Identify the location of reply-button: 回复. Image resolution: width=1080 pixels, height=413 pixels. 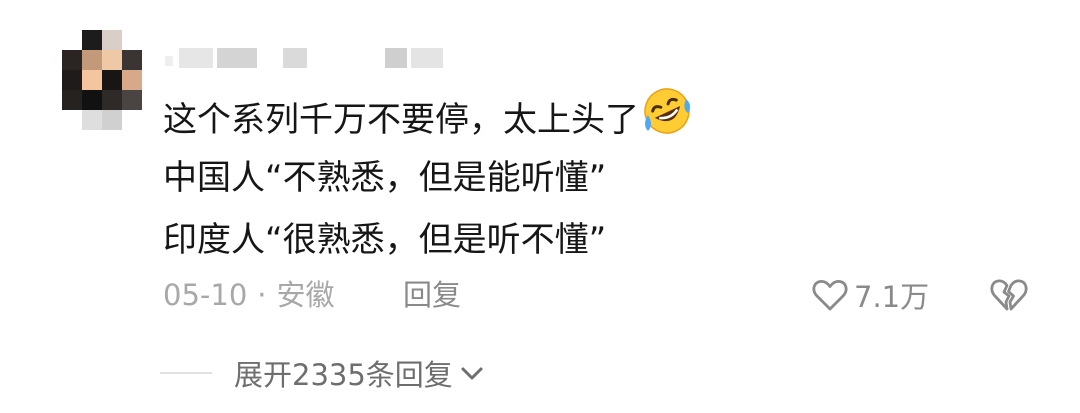
(432, 295).